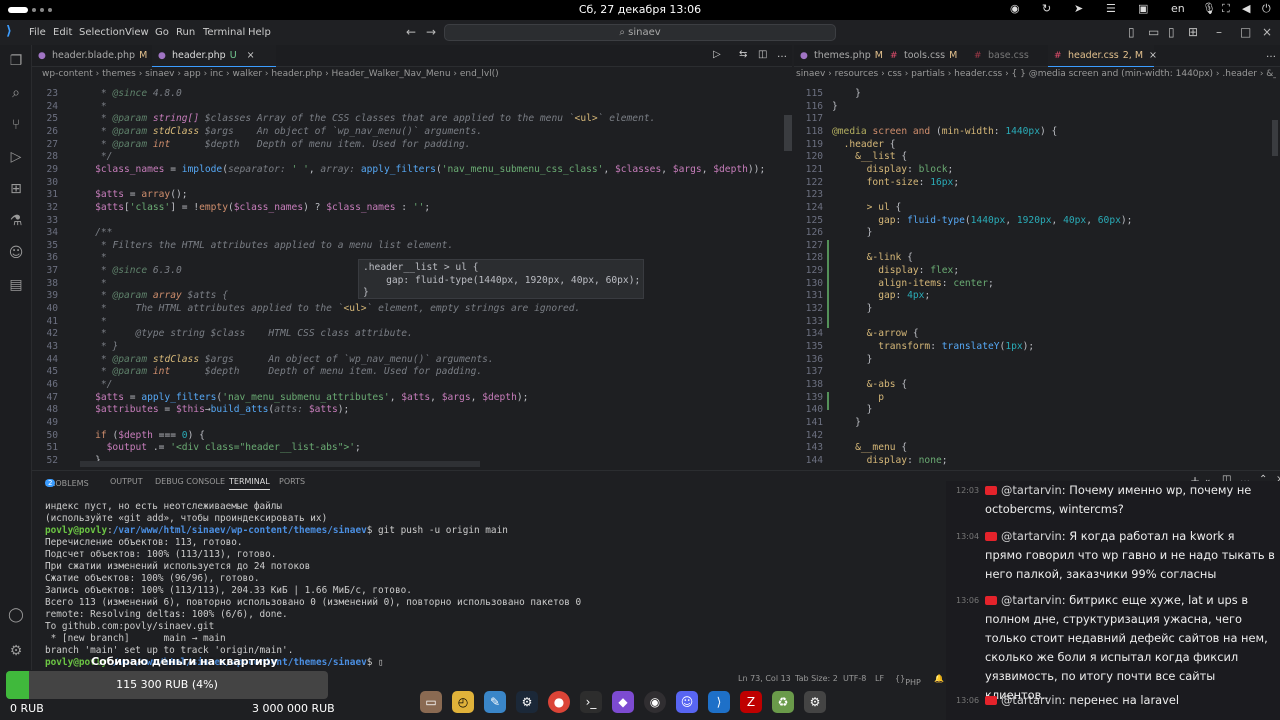  I want to click on menu-help: Help, so click(259, 32).